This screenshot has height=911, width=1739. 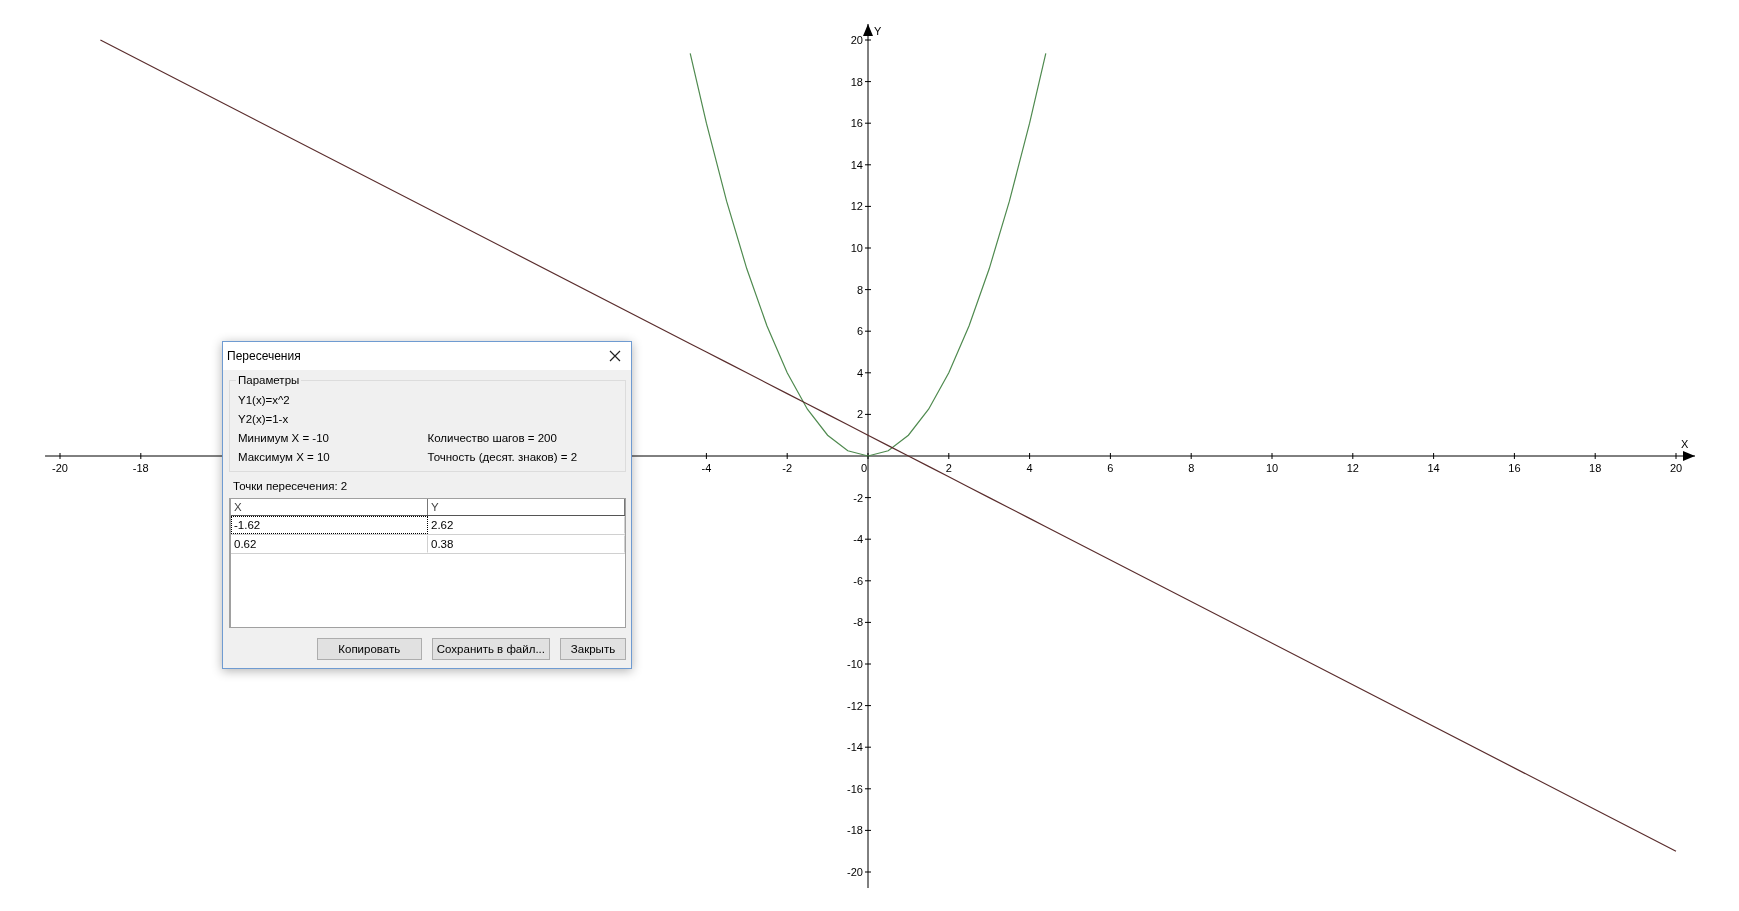 I want to click on tick-label: -12, so click(x=855, y=705).